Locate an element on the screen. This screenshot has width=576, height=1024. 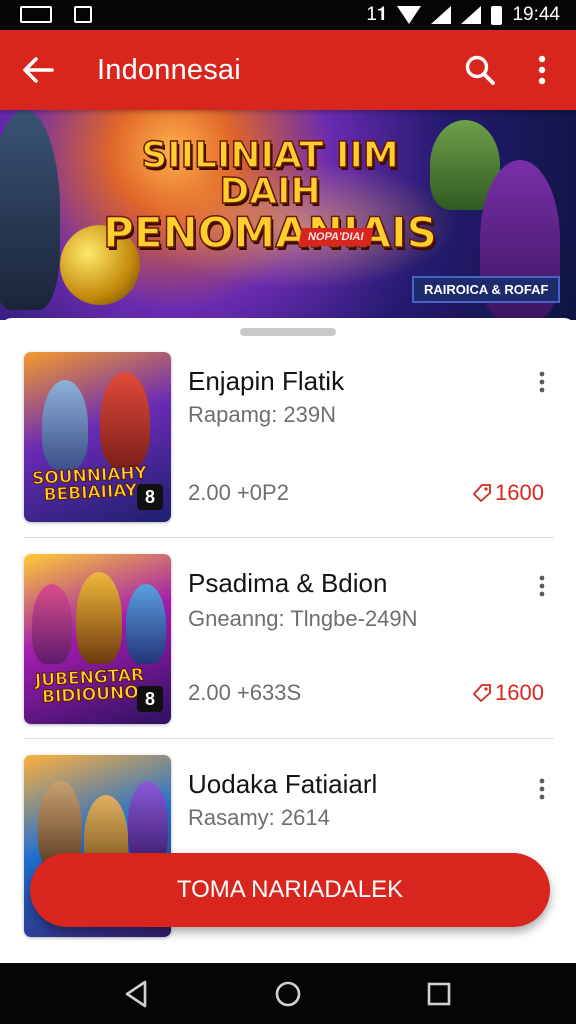
wifi-icon is located at coordinates (409, 15).